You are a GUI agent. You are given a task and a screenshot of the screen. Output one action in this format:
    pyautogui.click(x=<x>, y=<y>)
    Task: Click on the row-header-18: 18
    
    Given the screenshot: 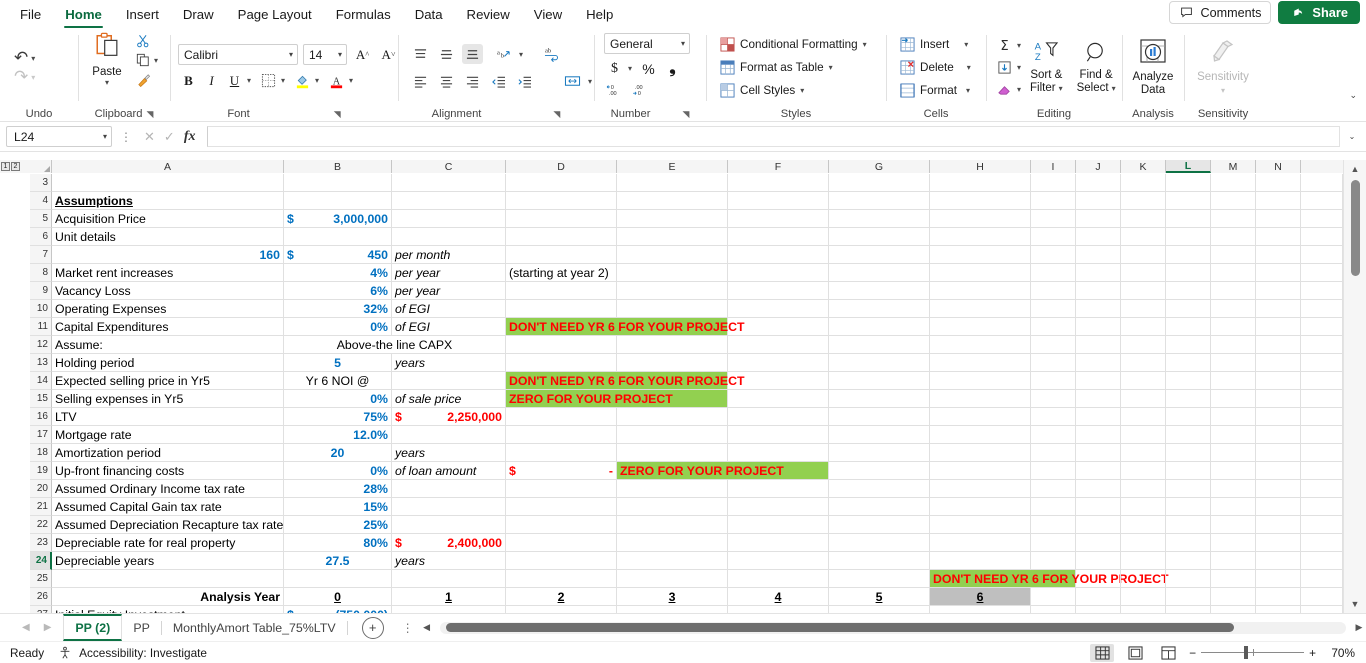 What is the action you would take?
    pyautogui.click(x=41, y=453)
    